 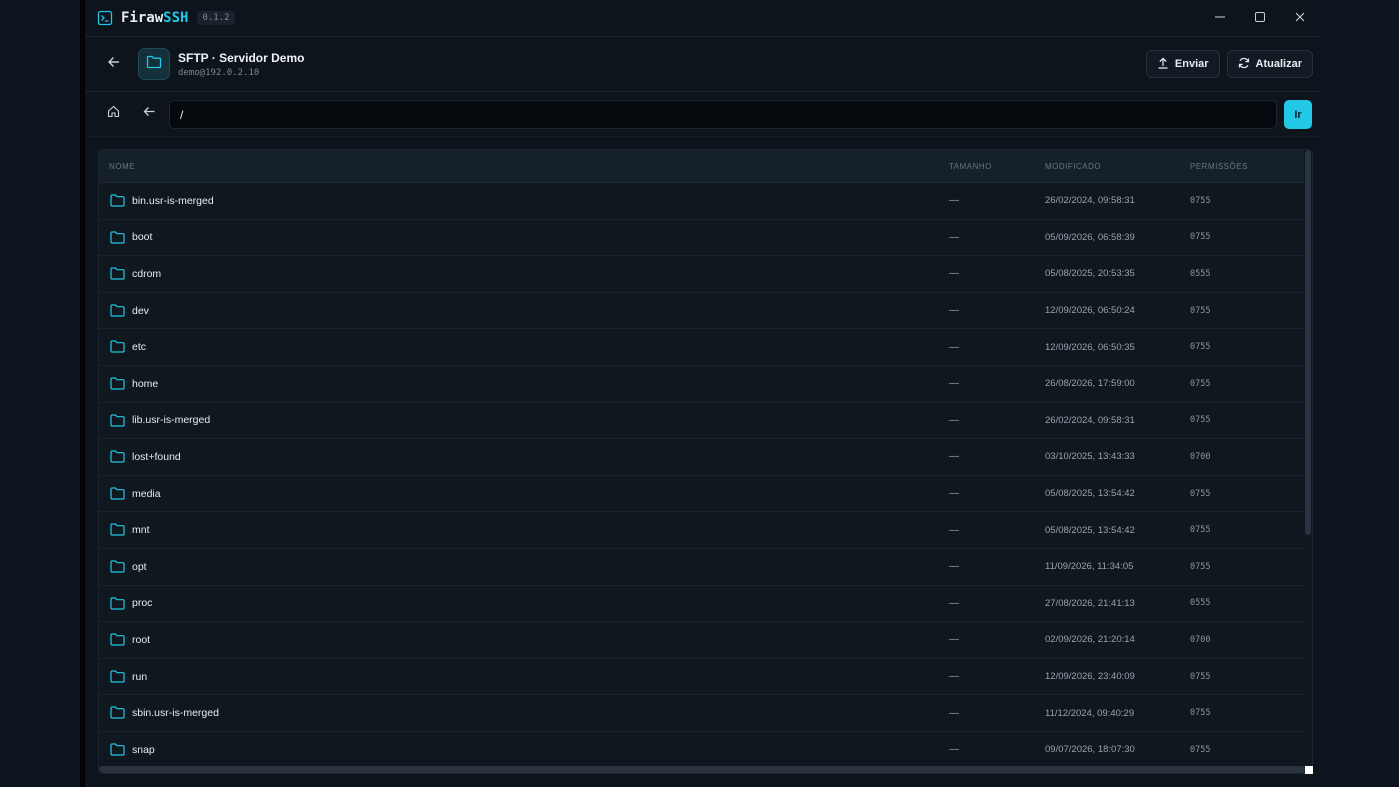 What do you see at coordinates (1090, 457) in the screenshot?
I see `row-modified: 03/10/2025, 13:43:33` at bounding box center [1090, 457].